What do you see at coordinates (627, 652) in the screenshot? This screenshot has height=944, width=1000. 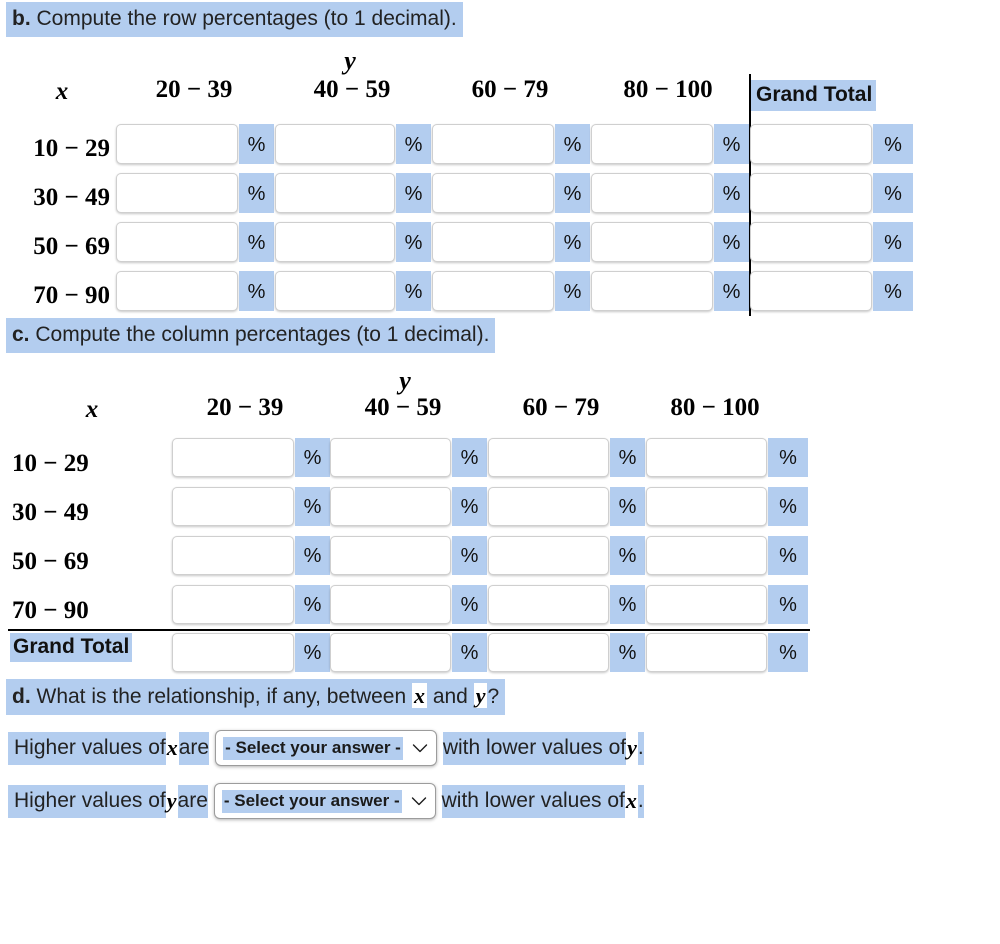 I see `table-c-percent-gt-c2: %` at bounding box center [627, 652].